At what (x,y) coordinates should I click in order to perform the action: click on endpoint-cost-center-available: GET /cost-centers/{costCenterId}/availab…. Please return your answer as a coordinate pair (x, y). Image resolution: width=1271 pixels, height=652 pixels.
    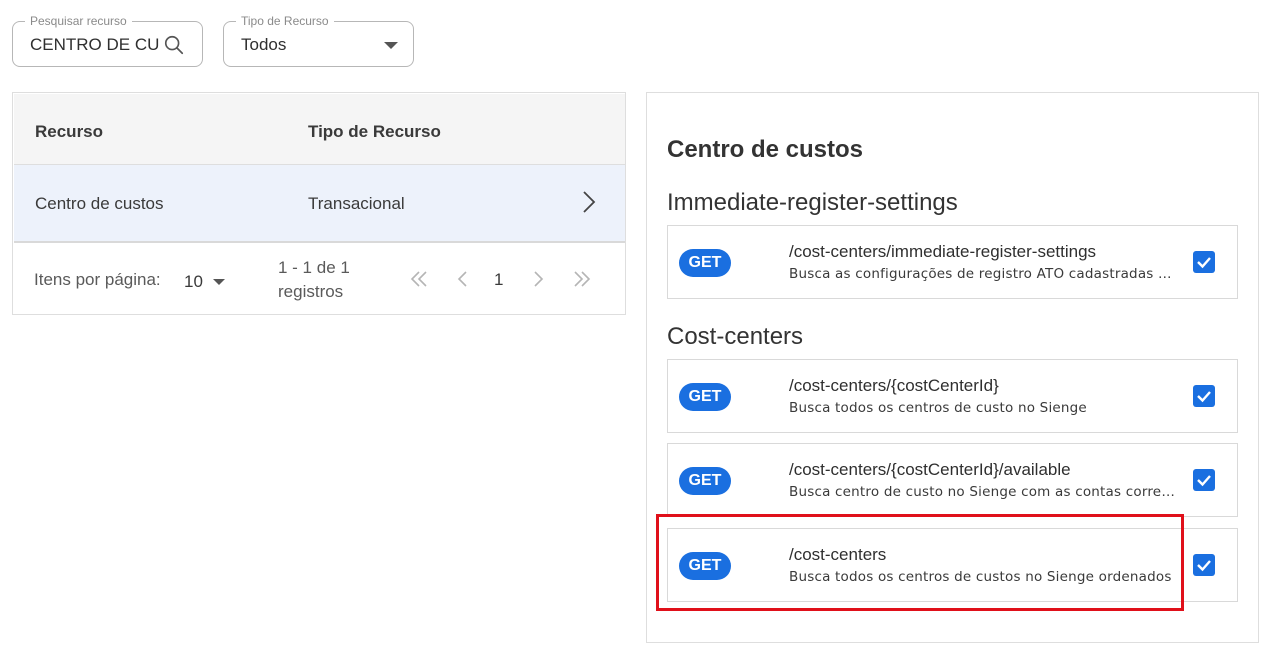
    Looking at the image, I should click on (952, 480).